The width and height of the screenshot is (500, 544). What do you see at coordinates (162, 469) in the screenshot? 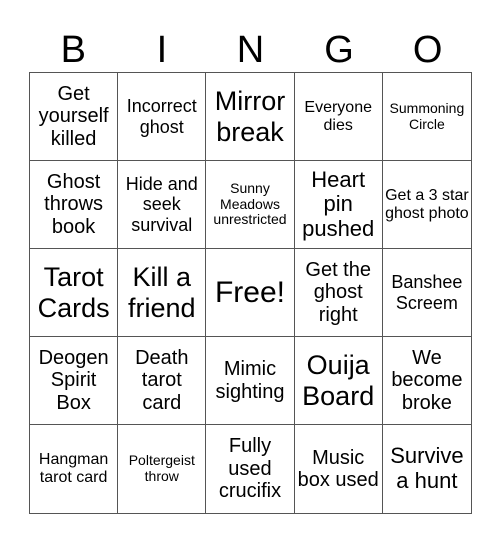
I see `bingo-cell: Poltergeist throw` at bounding box center [162, 469].